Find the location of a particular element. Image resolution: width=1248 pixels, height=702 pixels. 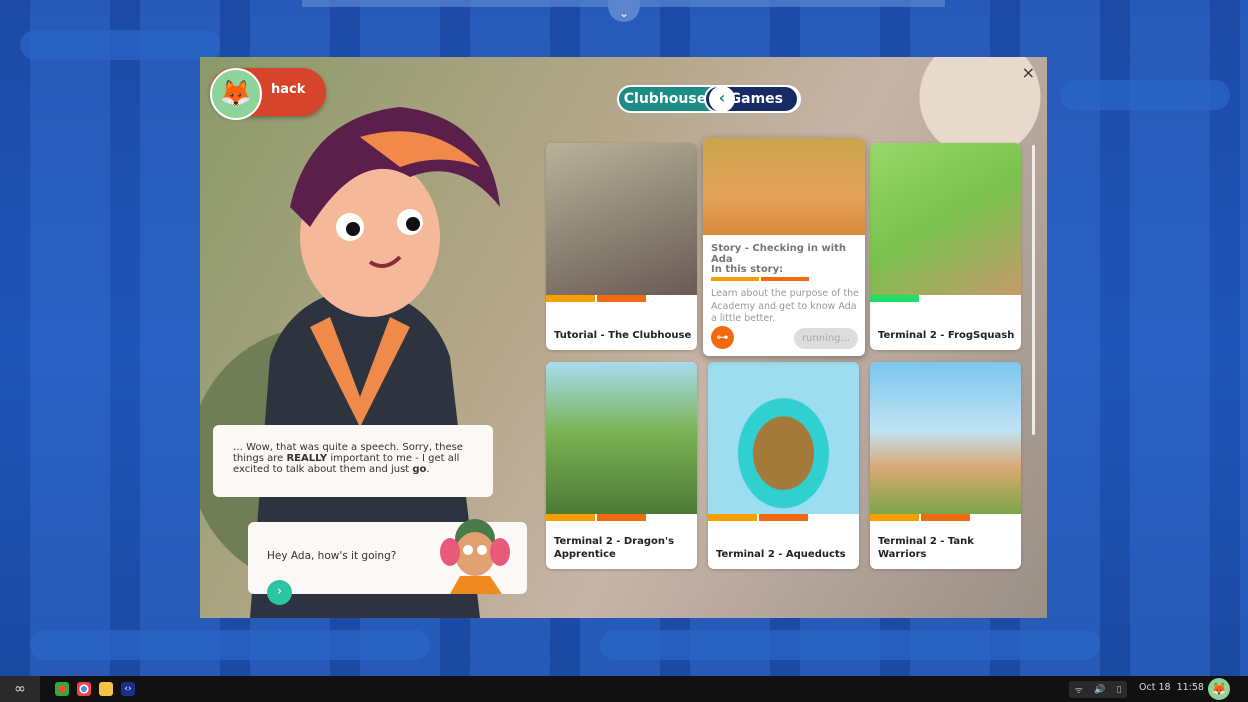

dialog-text: . is located at coordinates (428, 469).